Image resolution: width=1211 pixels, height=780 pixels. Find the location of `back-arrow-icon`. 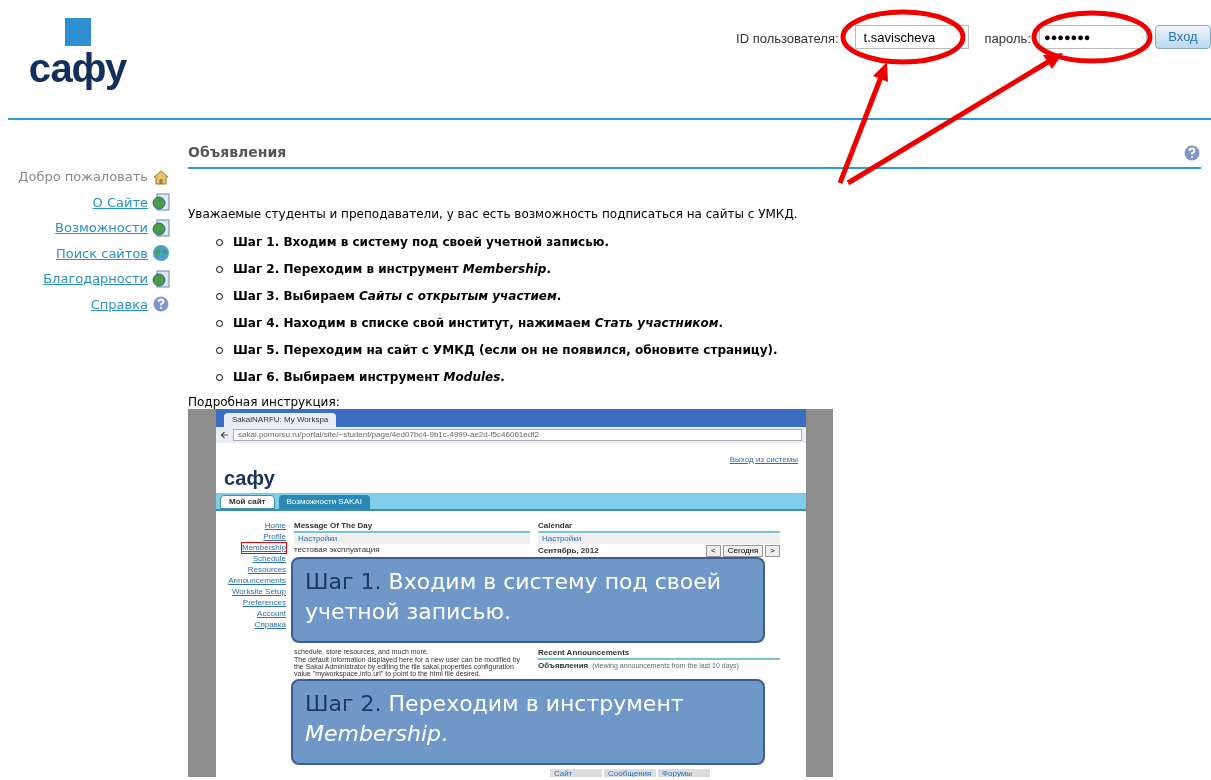

back-arrow-icon is located at coordinates (224, 435).